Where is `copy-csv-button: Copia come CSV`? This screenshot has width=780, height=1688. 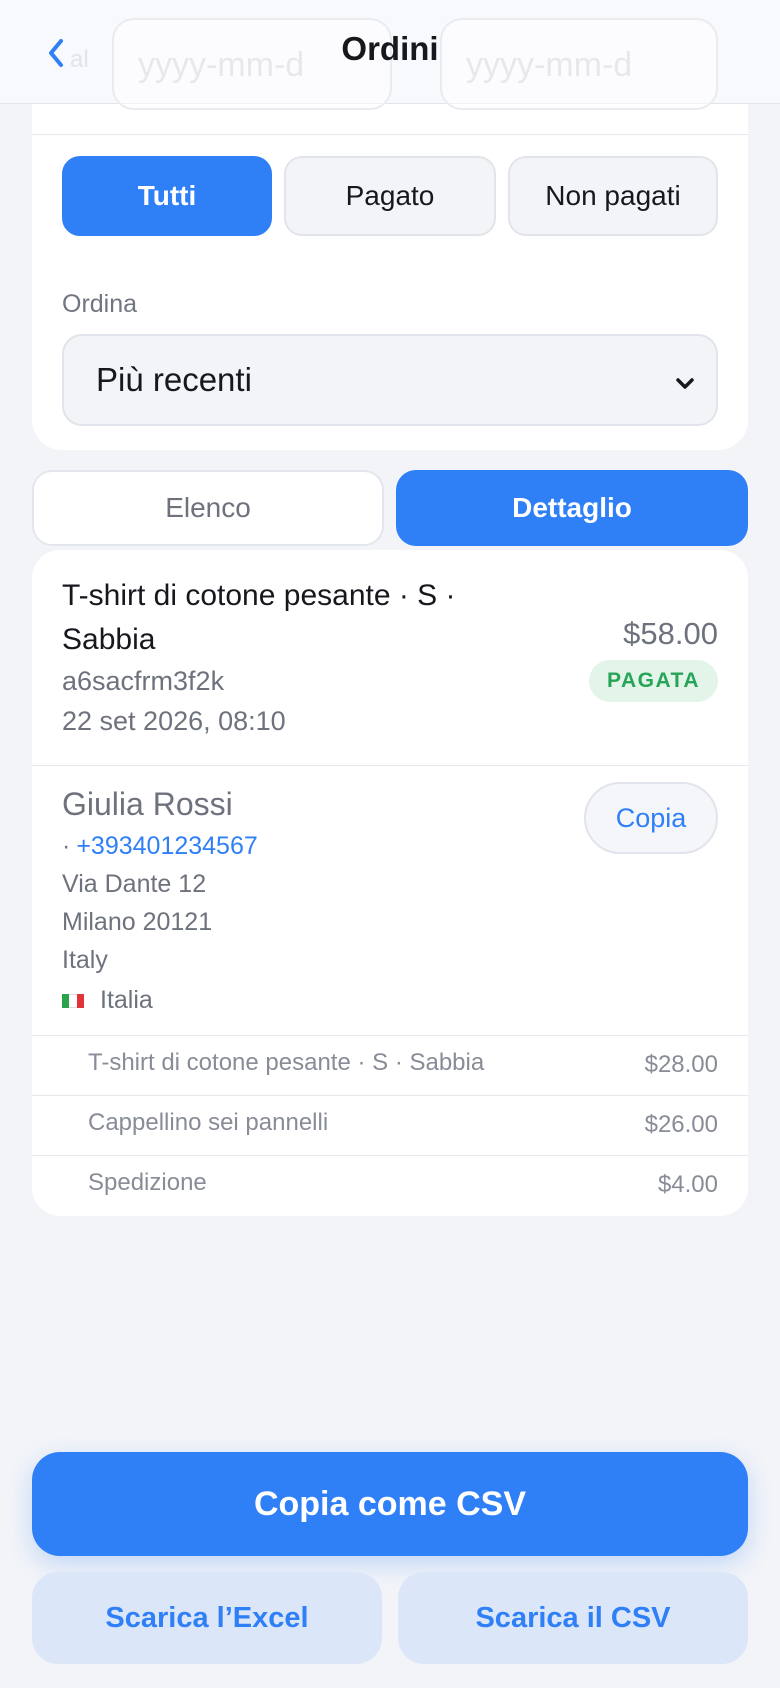 copy-csv-button: Copia come CSV is located at coordinates (390, 1504).